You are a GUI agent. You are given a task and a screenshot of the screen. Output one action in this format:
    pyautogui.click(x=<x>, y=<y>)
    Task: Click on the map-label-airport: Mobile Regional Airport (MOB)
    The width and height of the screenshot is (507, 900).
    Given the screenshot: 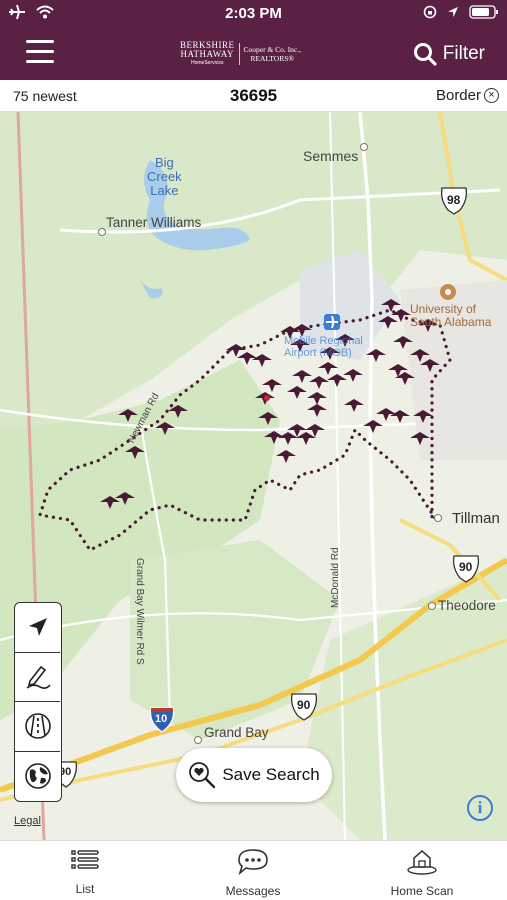 What is the action you would take?
    pyautogui.click(x=323, y=347)
    